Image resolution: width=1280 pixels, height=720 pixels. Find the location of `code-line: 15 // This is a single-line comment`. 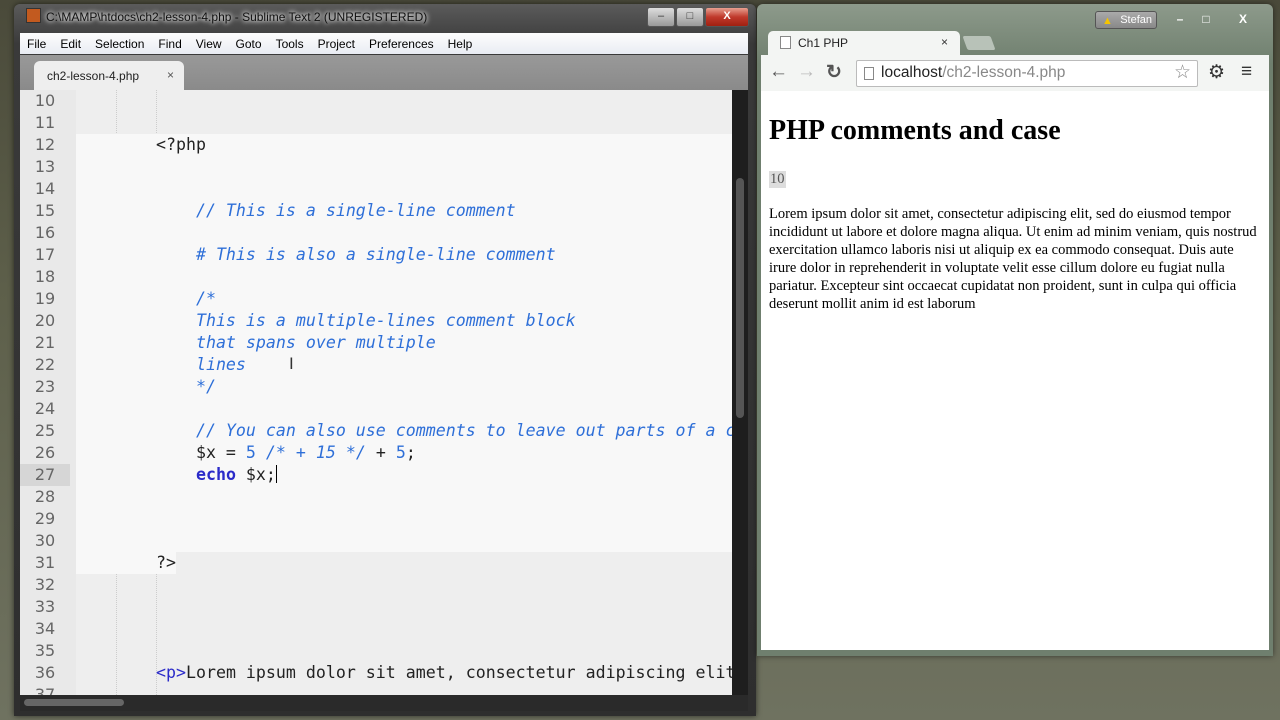

code-line: 15 // This is a single-line comment is located at coordinates (376, 211).